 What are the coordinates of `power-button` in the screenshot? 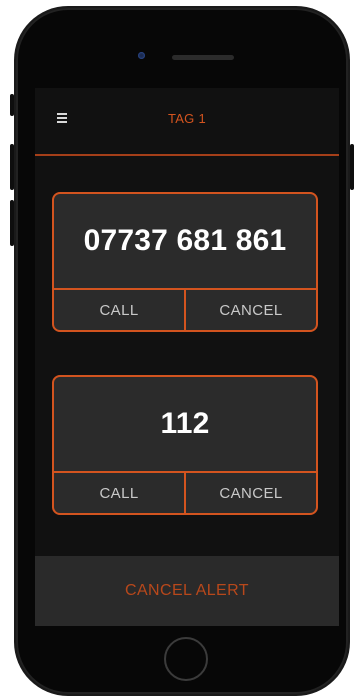 It's located at (352, 167).